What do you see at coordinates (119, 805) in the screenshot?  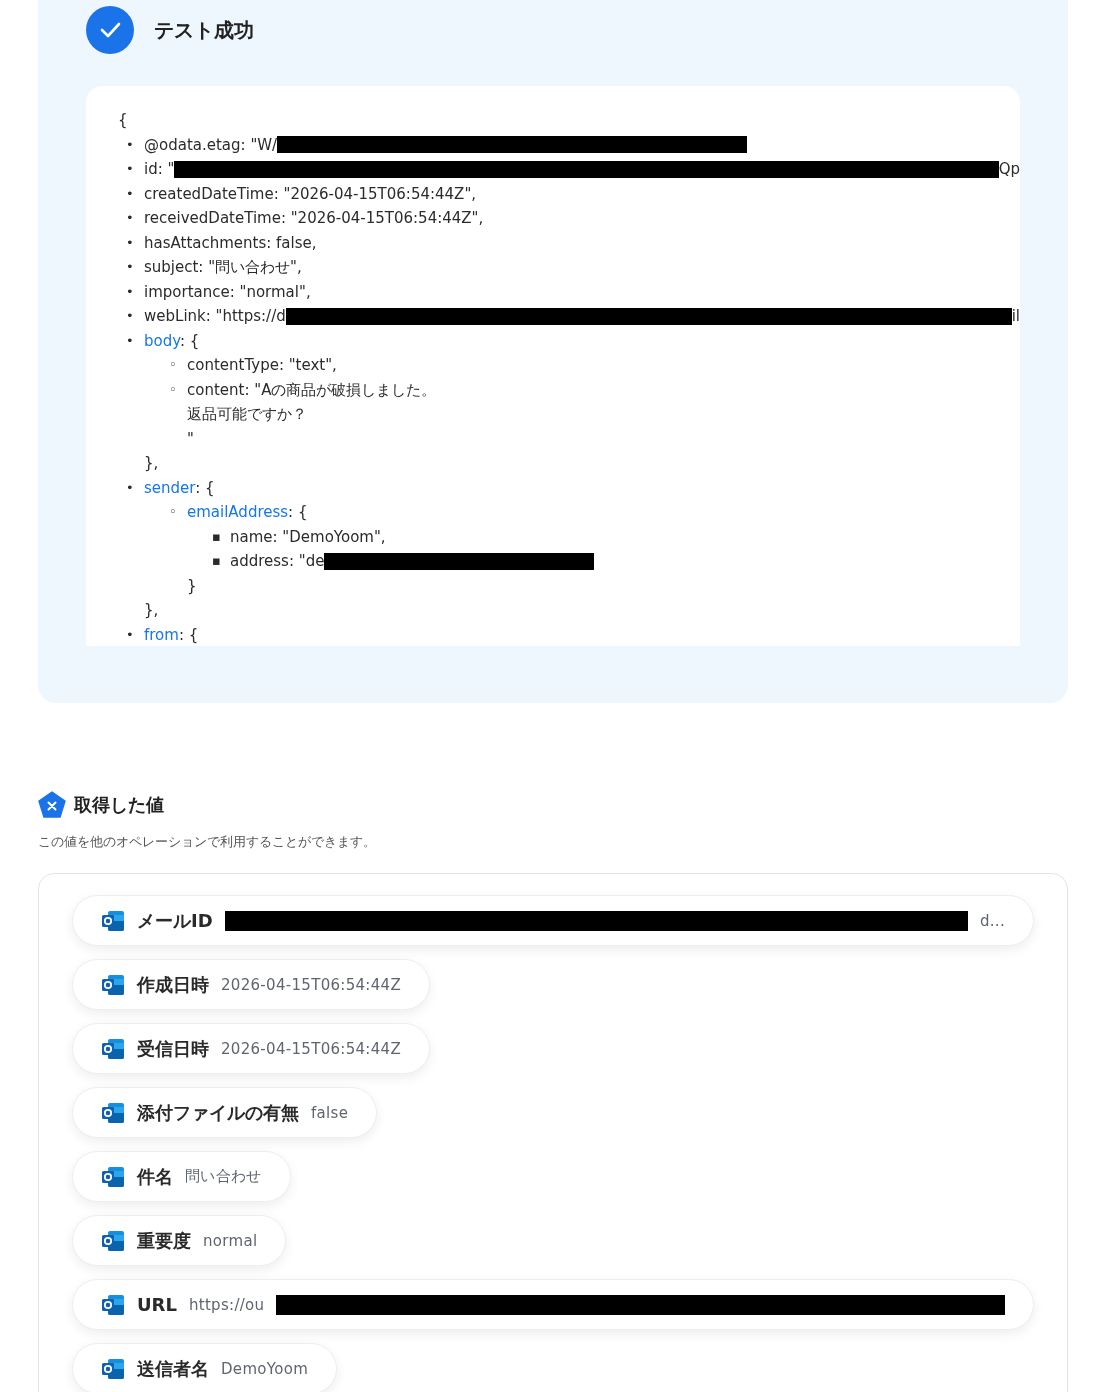 I see `section-title: 取得した値` at bounding box center [119, 805].